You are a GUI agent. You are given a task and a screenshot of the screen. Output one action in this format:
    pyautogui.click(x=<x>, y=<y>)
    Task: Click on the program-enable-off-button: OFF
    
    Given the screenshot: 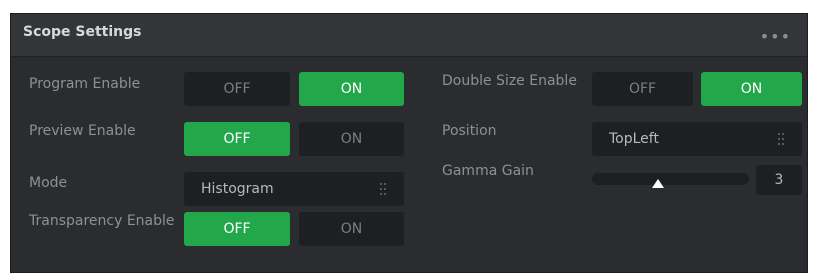 What is the action you would take?
    pyautogui.click(x=237, y=89)
    